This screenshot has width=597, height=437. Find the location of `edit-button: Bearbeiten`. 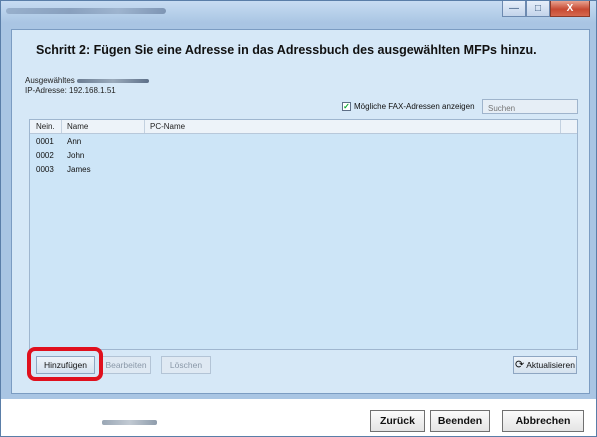

edit-button: Bearbeiten is located at coordinates (126, 365).